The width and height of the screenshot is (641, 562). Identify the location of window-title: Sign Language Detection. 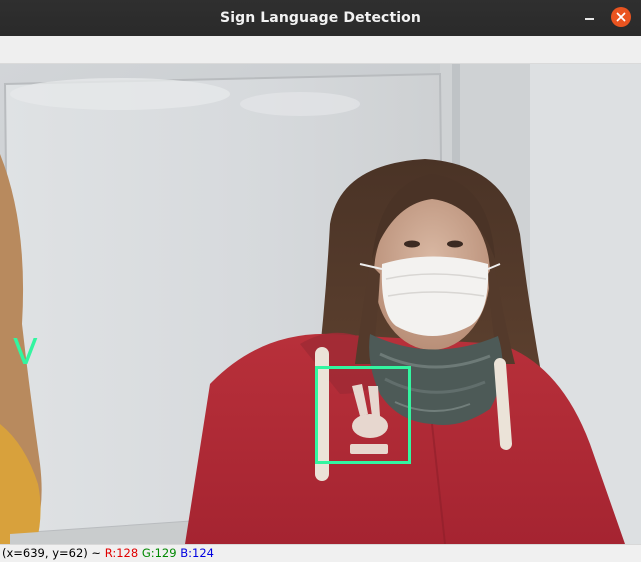
(320, 18).